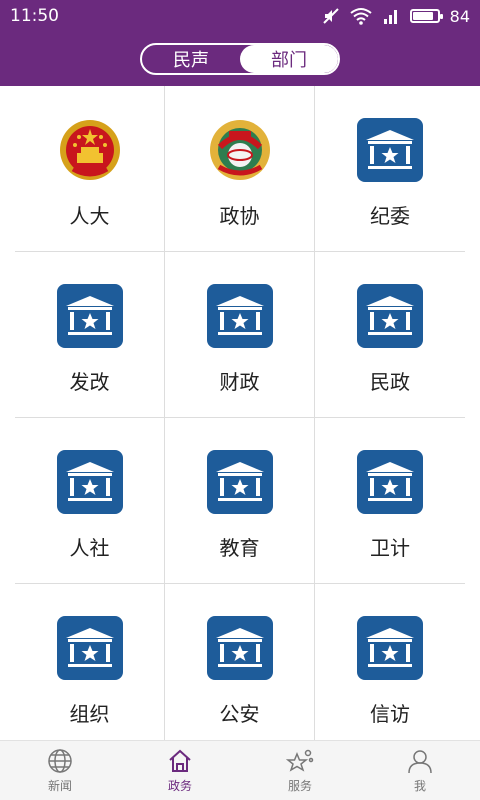 The width and height of the screenshot is (480, 800). Describe the element at coordinates (299, 786) in the screenshot. I see `tab-label: 服务` at that location.